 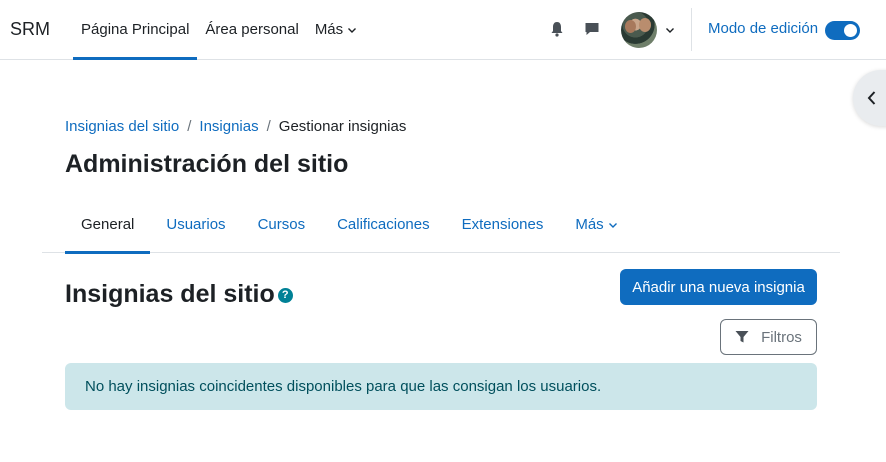 What do you see at coordinates (122, 126) in the screenshot?
I see `breadcrumb-site-badges: Insignias del sitio` at bounding box center [122, 126].